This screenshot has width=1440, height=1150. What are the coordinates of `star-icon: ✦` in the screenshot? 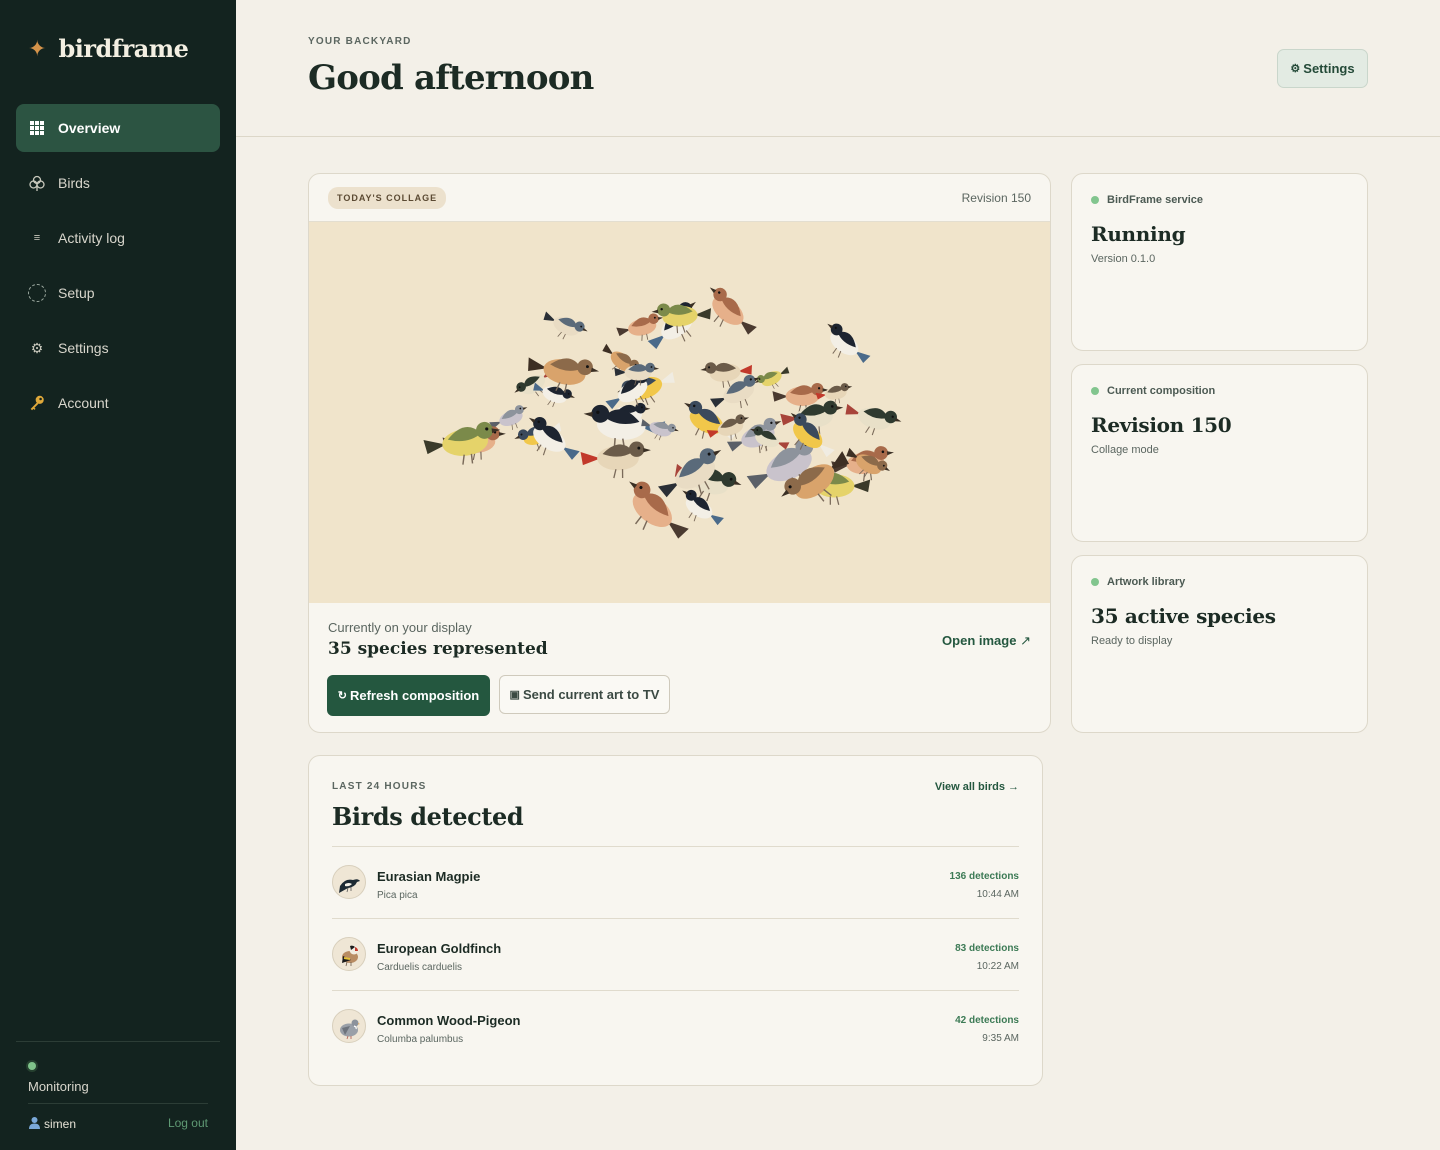 It's located at (37, 48).